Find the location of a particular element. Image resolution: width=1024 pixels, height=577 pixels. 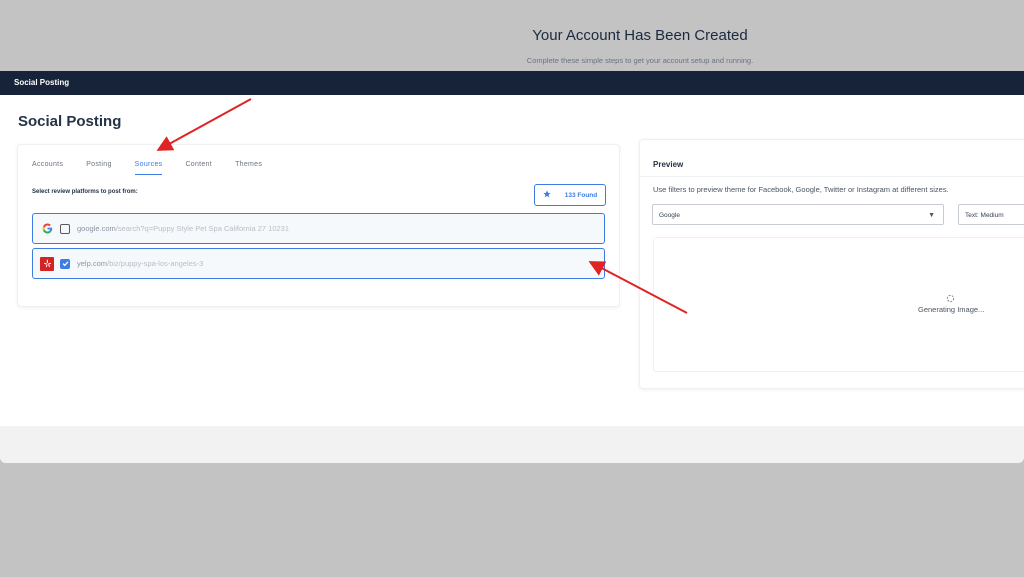

tab-posting: Posting is located at coordinates (98, 168).